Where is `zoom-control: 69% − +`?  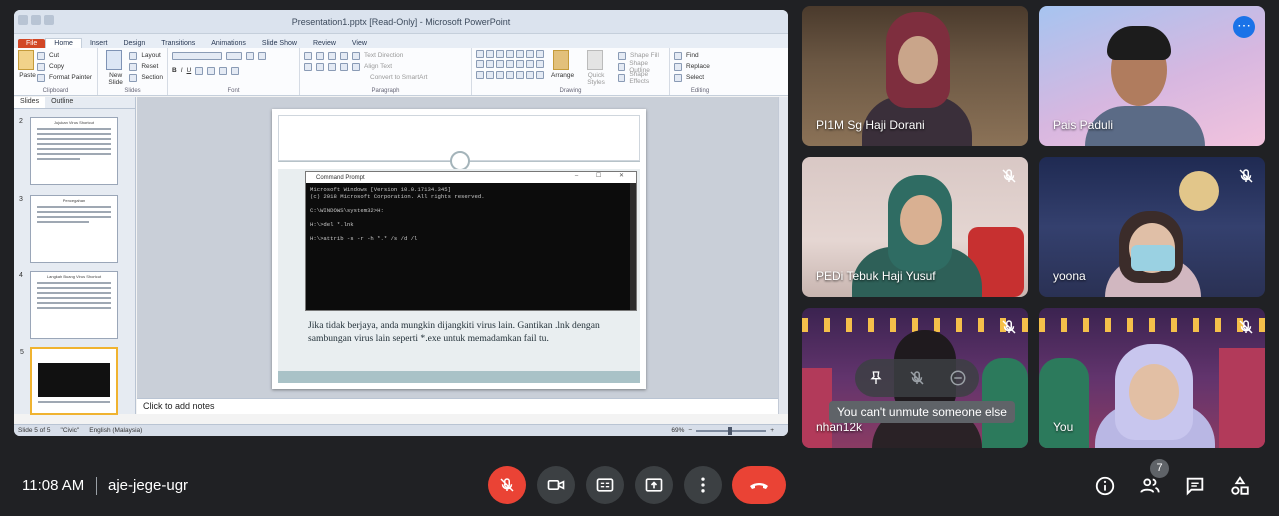
zoom-control: 69% − + is located at coordinates (722, 430).